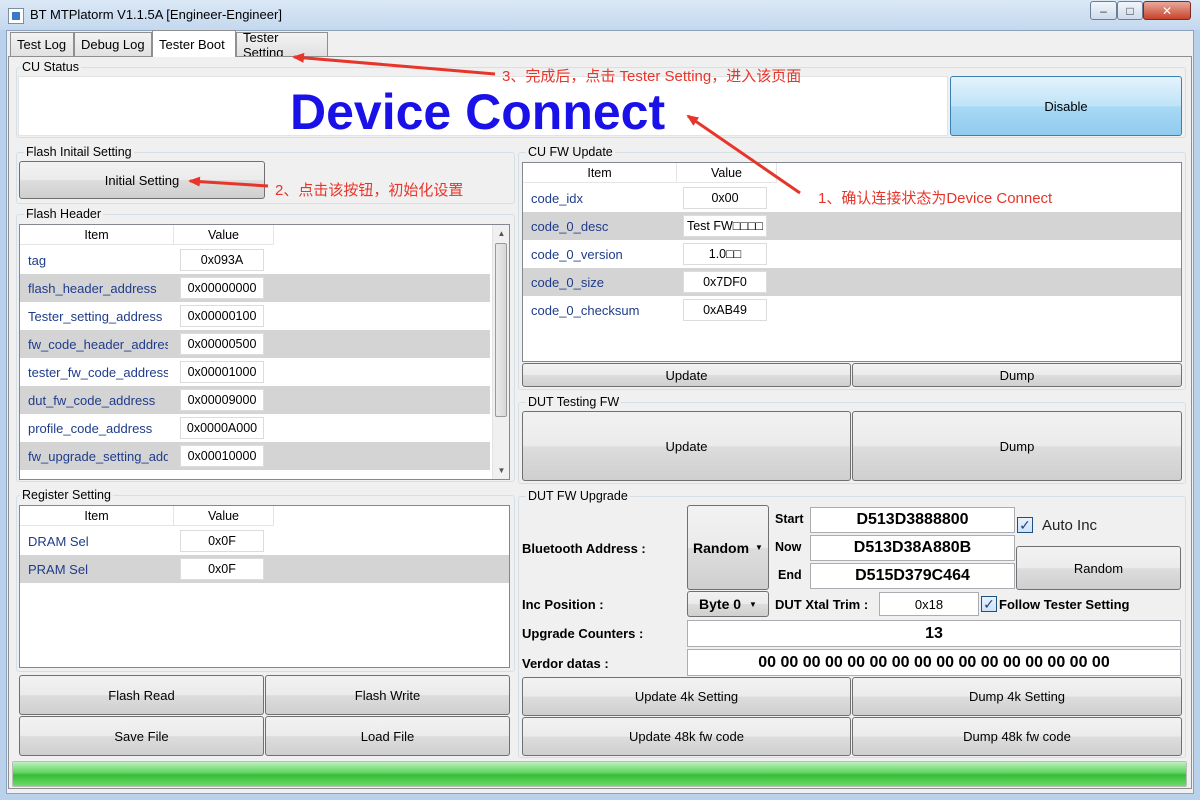  I want to click on scroll-down-icon: ▼, so click(501, 470).